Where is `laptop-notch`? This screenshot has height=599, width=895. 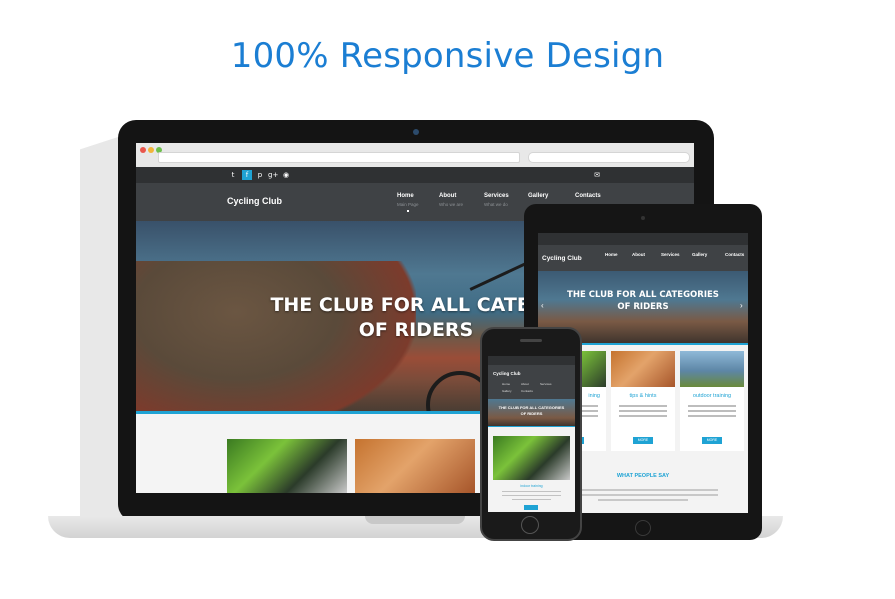 laptop-notch is located at coordinates (415, 520).